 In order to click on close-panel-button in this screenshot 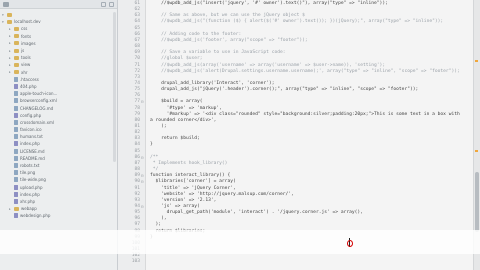, I will do `click(111, 4)`.